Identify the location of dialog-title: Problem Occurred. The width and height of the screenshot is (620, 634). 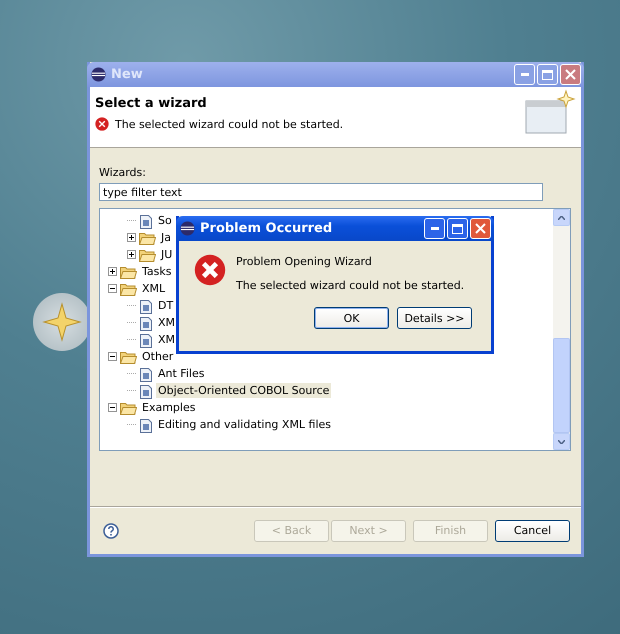
(267, 228).